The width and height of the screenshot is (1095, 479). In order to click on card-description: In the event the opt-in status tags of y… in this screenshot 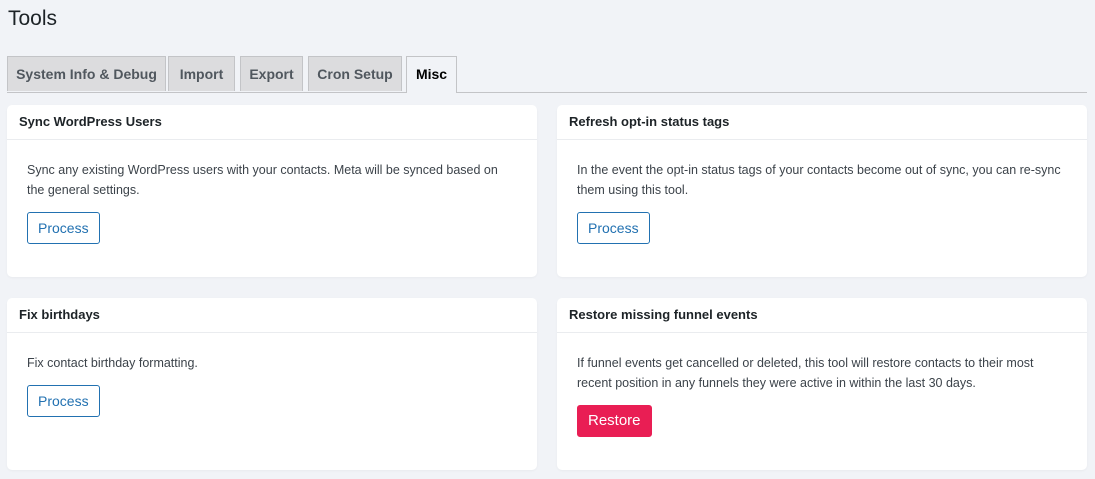, I will do `click(819, 180)`.